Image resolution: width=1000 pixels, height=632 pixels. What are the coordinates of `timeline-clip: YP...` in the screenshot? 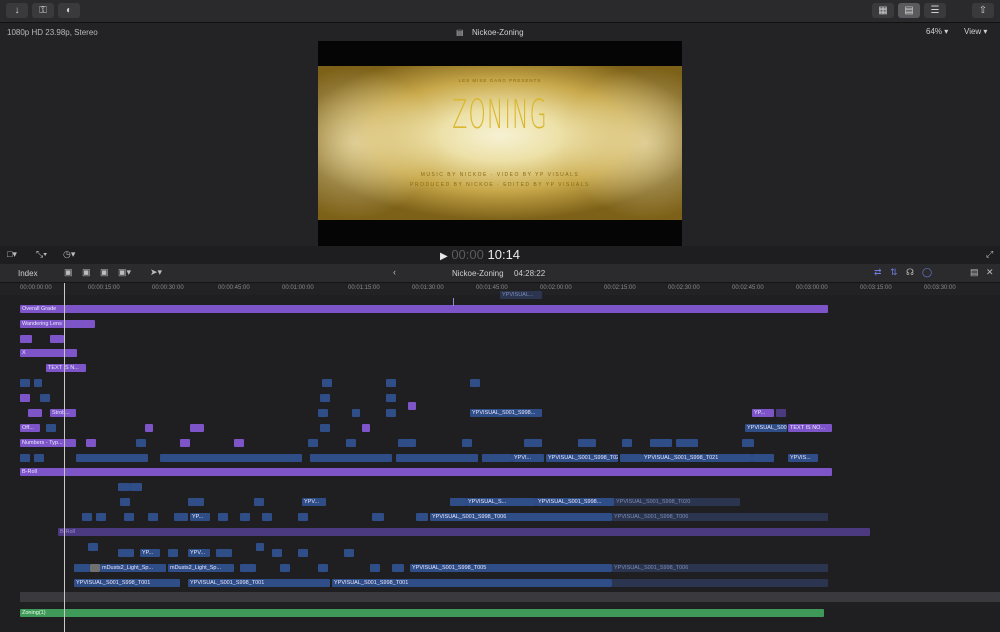 It's located at (150, 553).